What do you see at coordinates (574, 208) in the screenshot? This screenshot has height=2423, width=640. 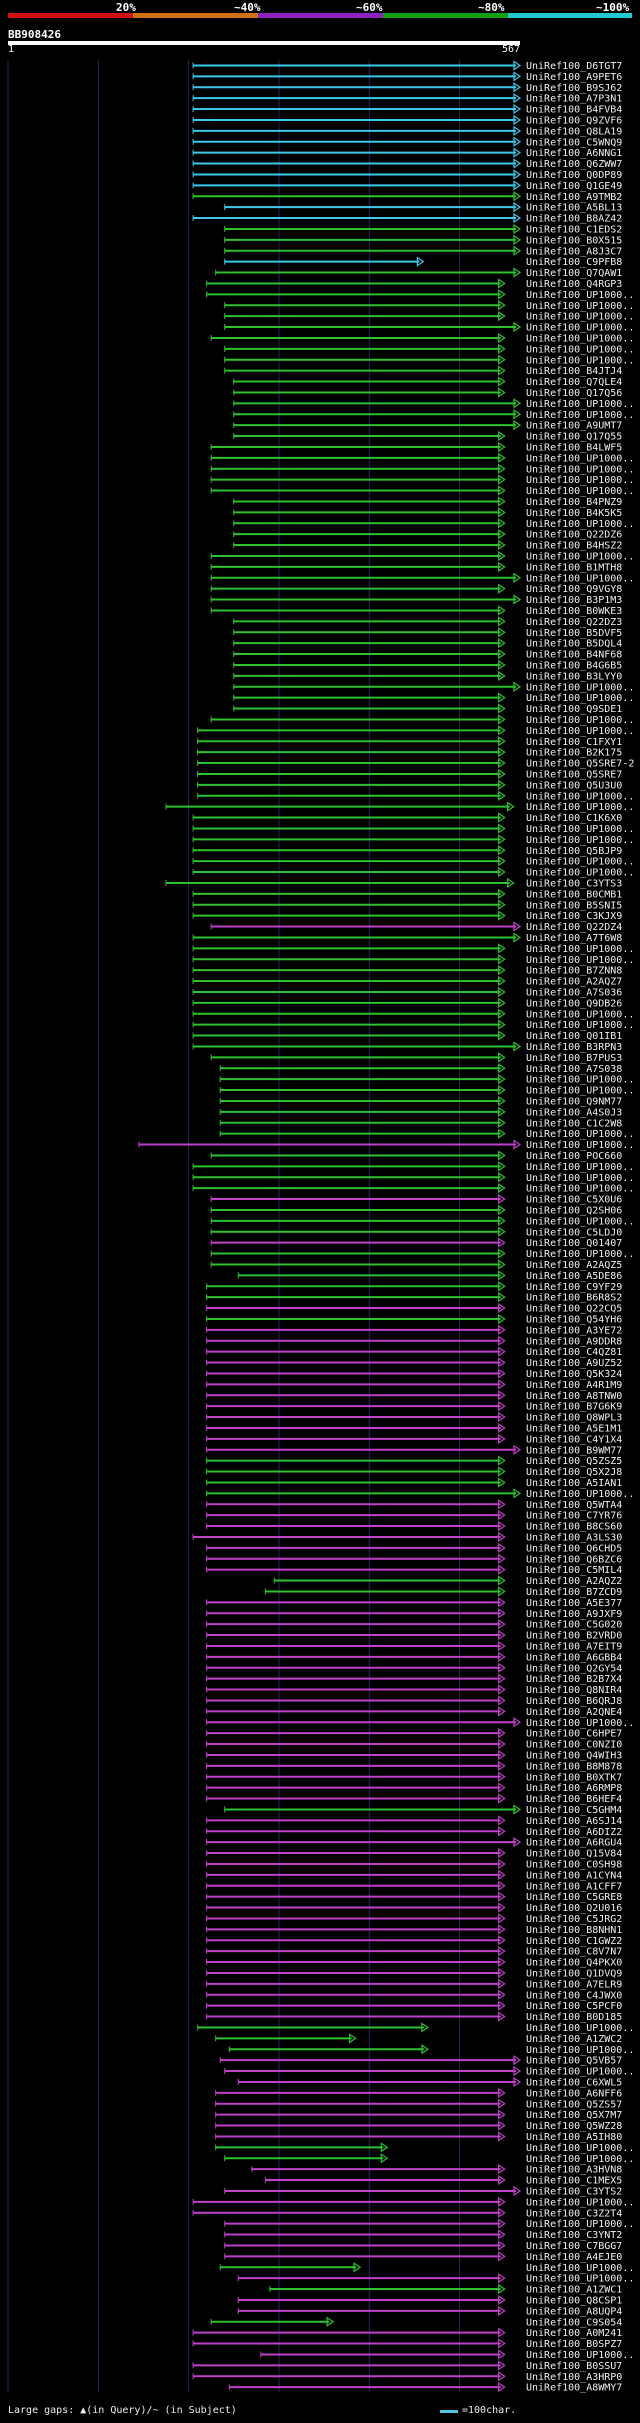 I see `hit-label: UniRef100_A5BL13` at bounding box center [574, 208].